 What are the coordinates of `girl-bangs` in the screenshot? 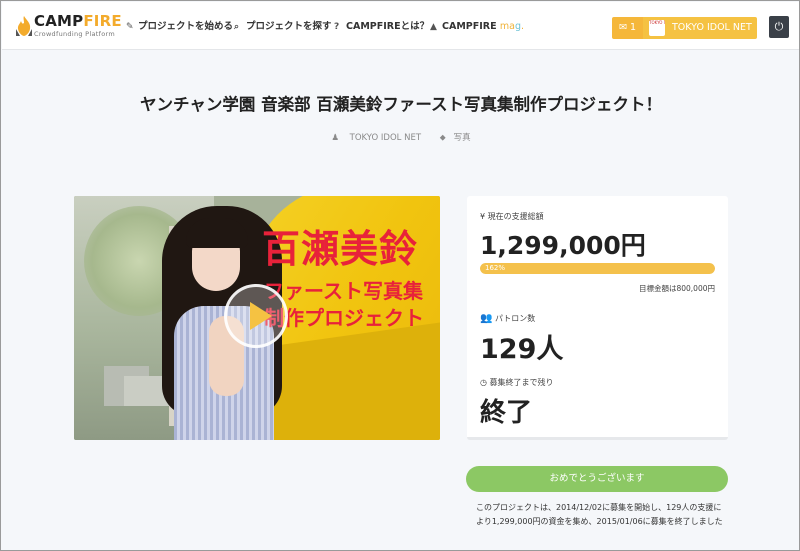 It's located at (217, 233).